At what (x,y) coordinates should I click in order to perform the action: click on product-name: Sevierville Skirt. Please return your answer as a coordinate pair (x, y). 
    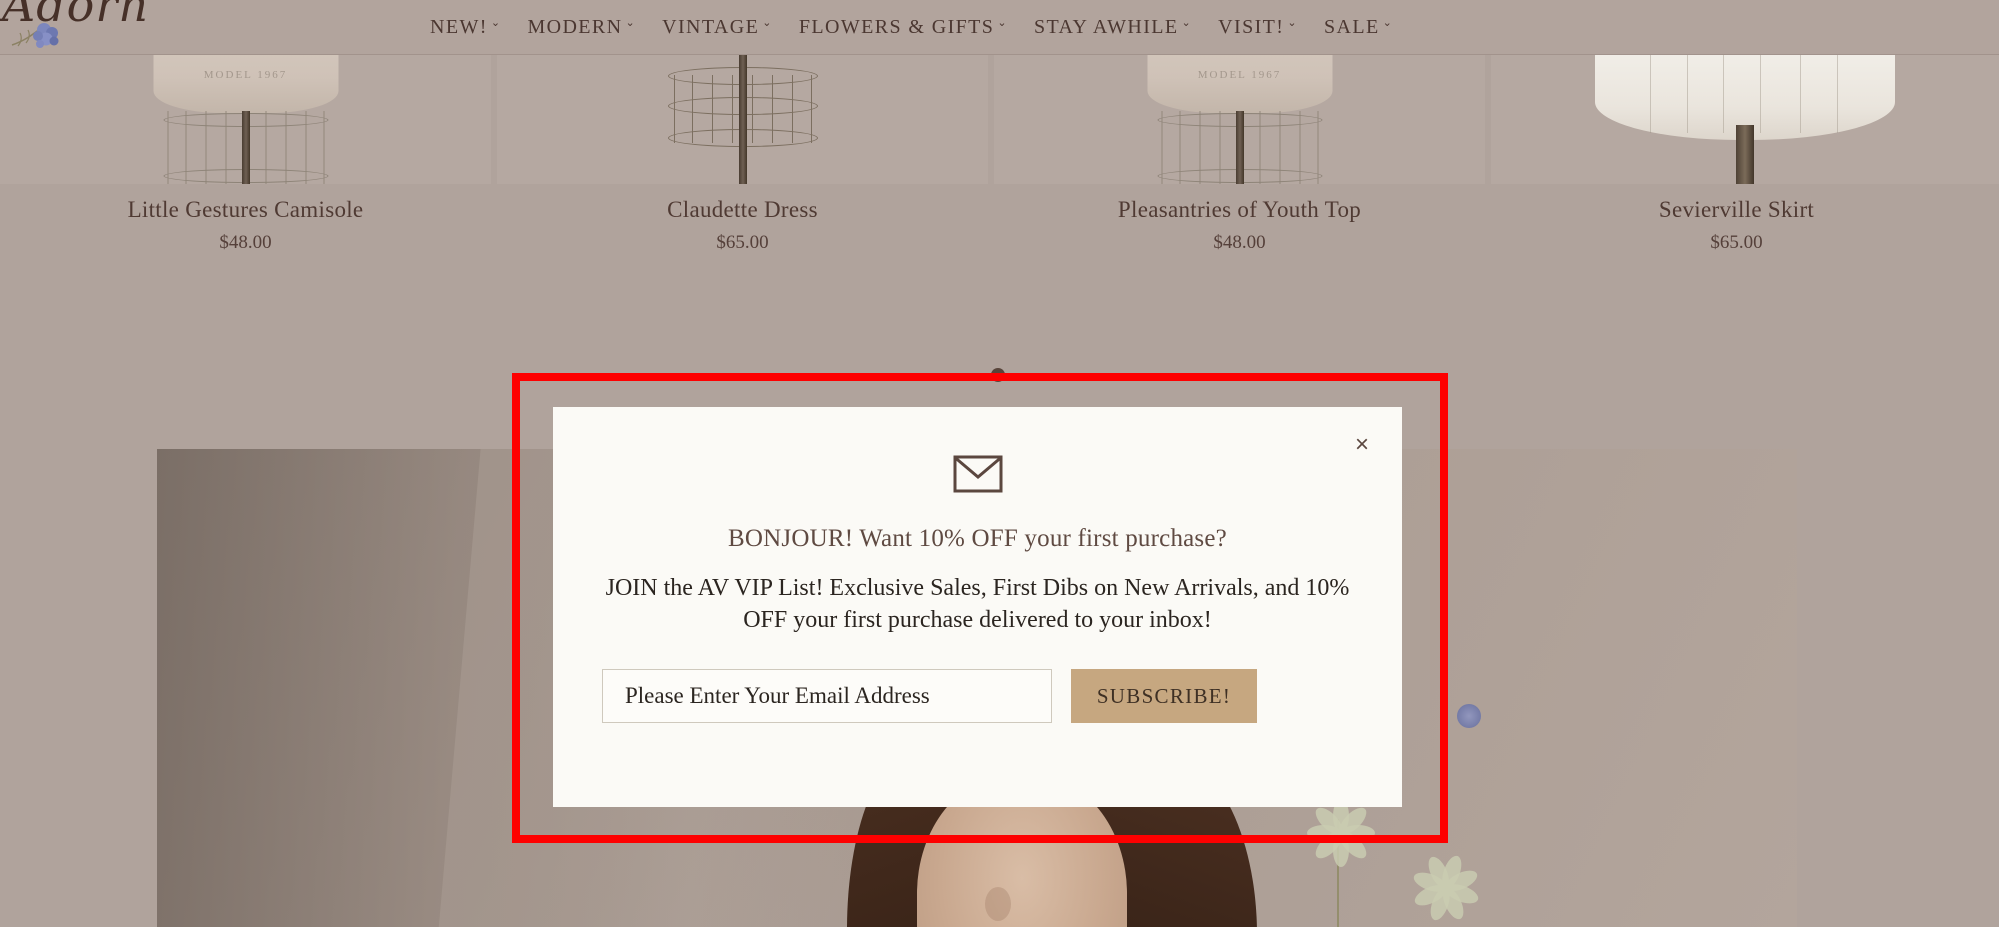
    Looking at the image, I should click on (1736, 209).